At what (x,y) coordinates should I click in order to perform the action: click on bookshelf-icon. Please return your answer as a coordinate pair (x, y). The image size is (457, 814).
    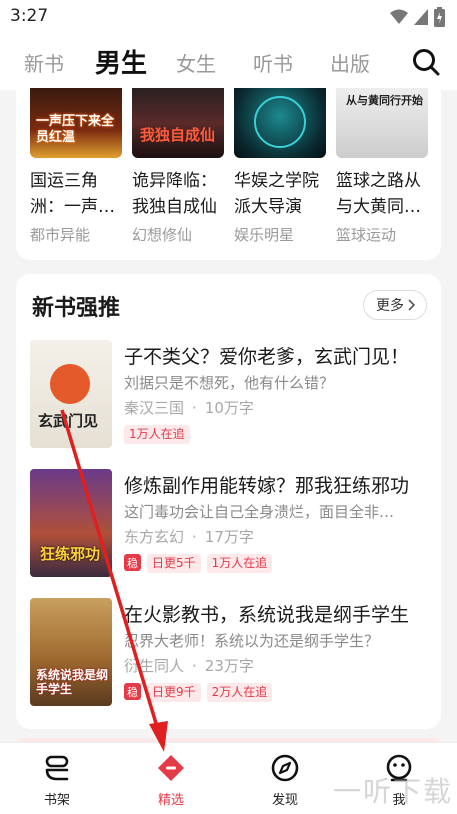
    Looking at the image, I should click on (57, 768).